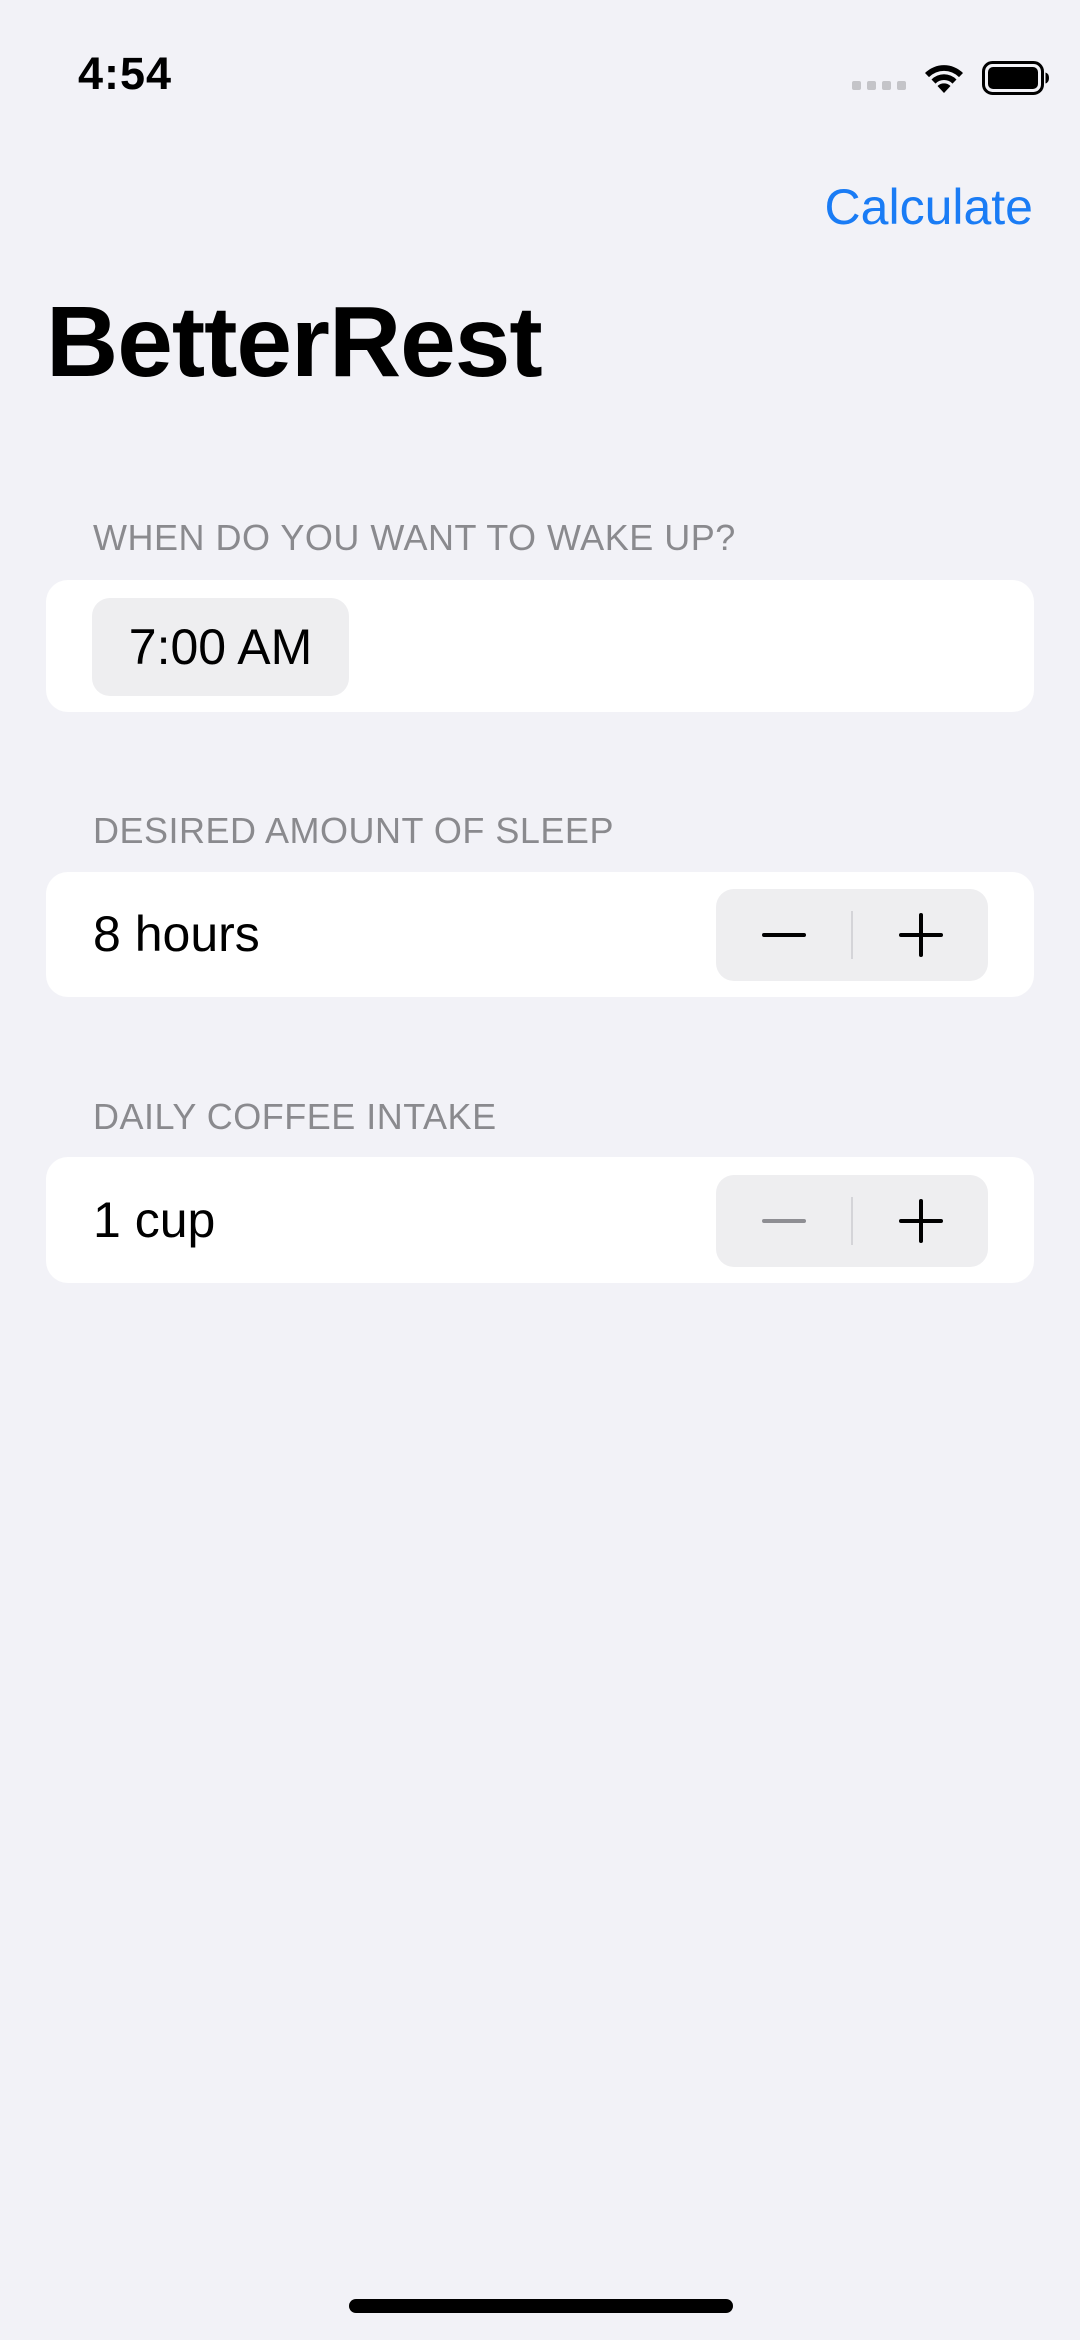 This screenshot has height=2340, width=1080. I want to click on wifi-icon, so click(944, 79).